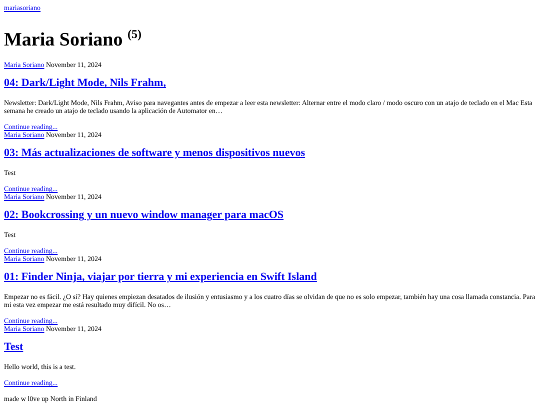  Describe the element at coordinates (14, 347) in the screenshot. I see `post-title-link: Test` at that location.